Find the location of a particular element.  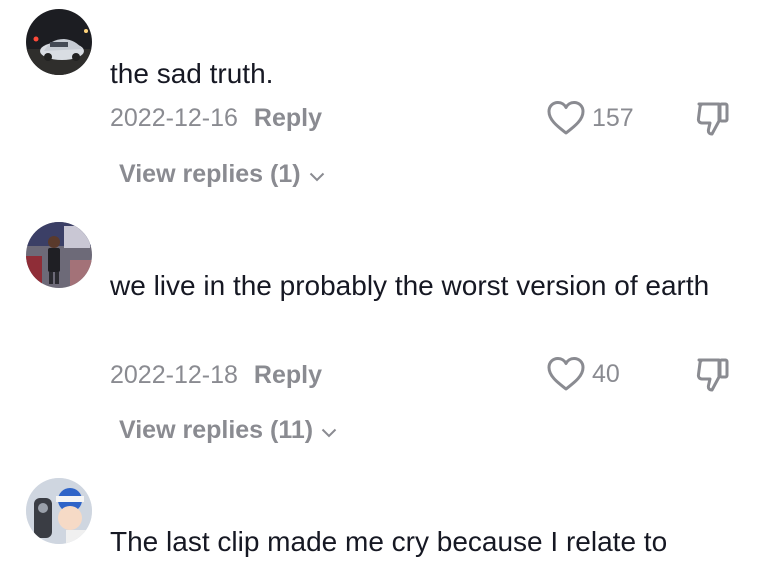

view-replies-label: View replies (11) is located at coordinates (216, 430).